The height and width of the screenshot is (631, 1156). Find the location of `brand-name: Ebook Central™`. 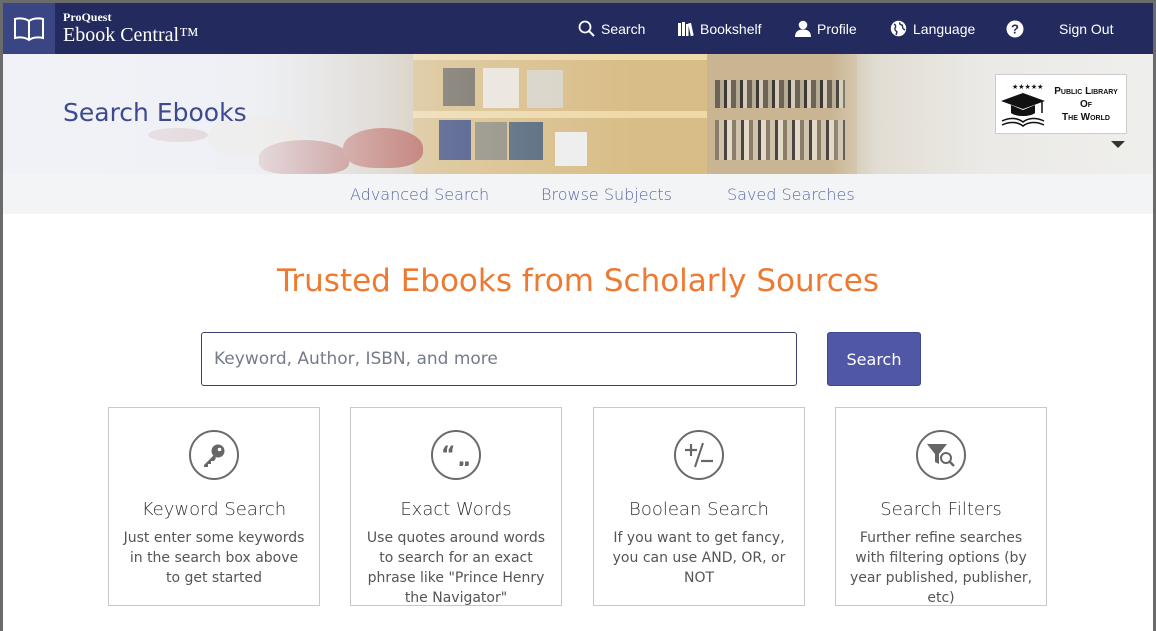

brand-name: Ebook Central™ is located at coordinates (131, 35).